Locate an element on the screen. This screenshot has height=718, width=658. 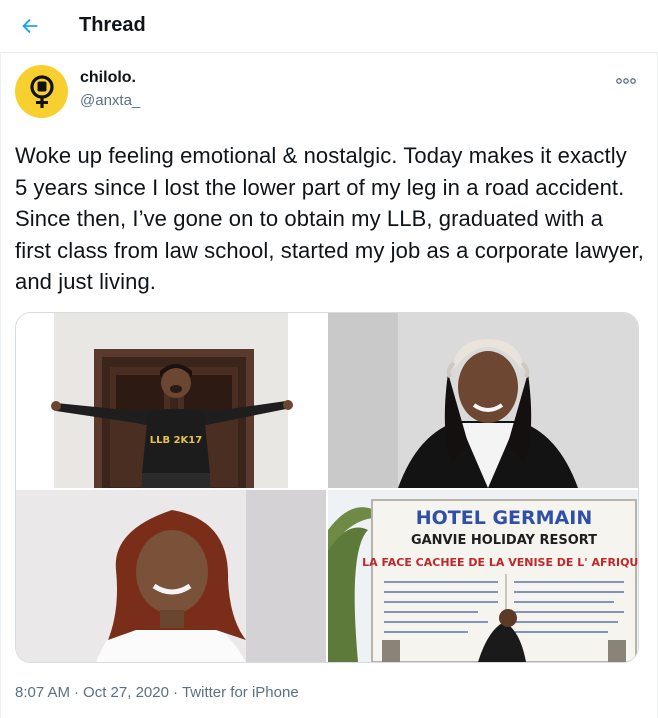
back-button is located at coordinates (30, 26).